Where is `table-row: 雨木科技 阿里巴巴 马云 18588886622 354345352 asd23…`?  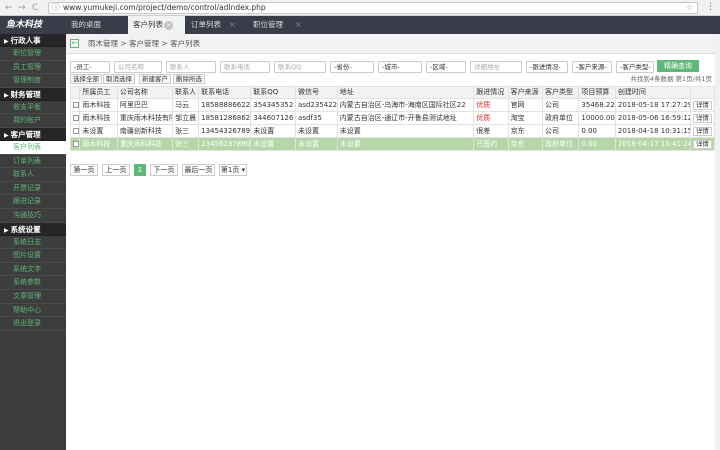 table-row: 雨木科技 阿里巴巴 马云 18588886622 354345352 asd23… is located at coordinates (392, 105).